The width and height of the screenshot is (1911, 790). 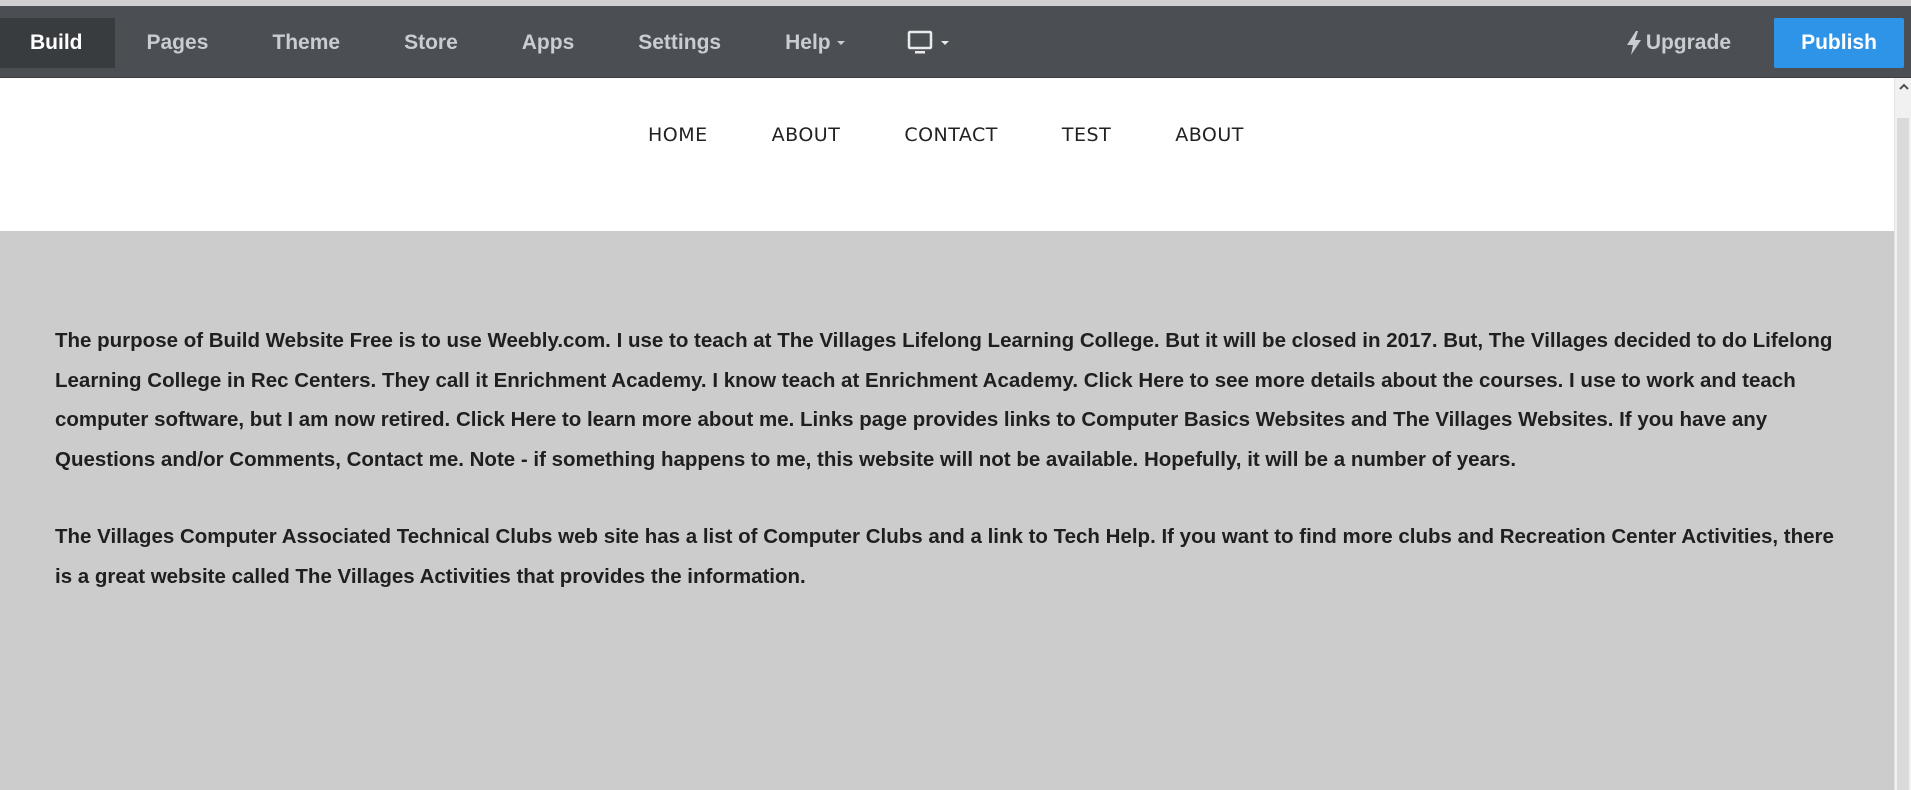 I want to click on scroll-up-button, so click(x=1903, y=86).